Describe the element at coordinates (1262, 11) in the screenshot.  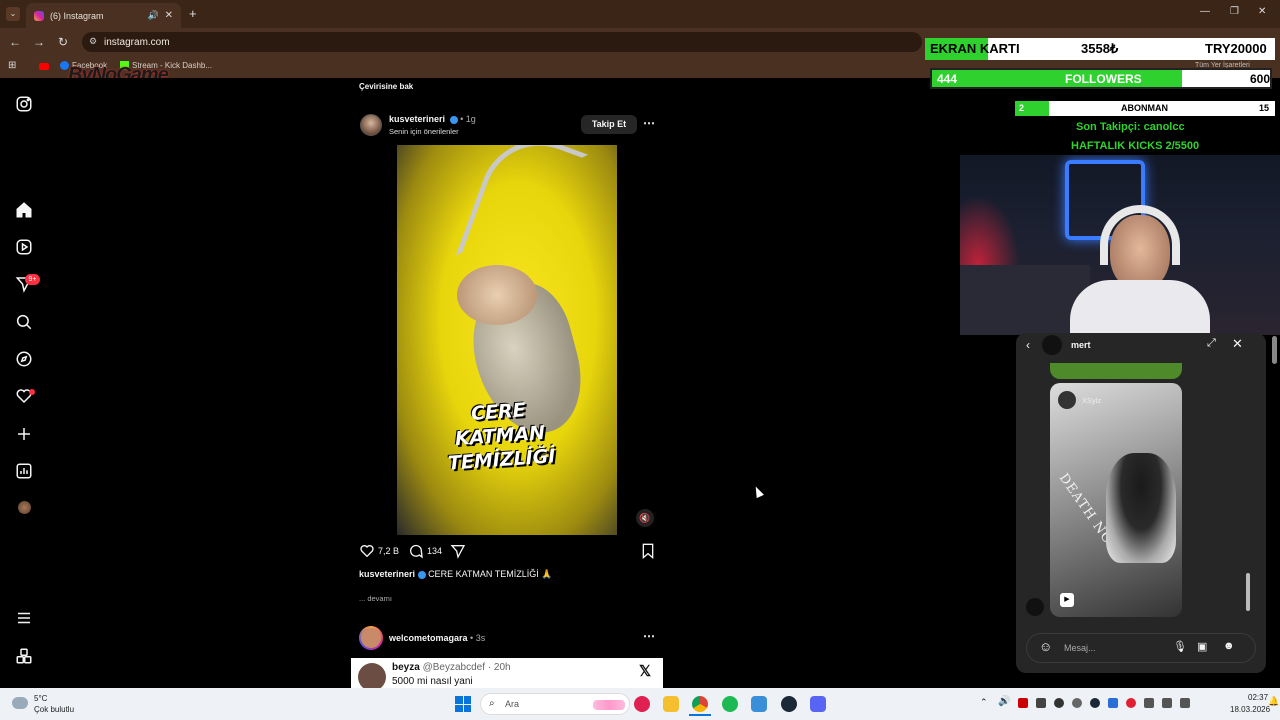
I see `close-window-button: ✕` at that location.